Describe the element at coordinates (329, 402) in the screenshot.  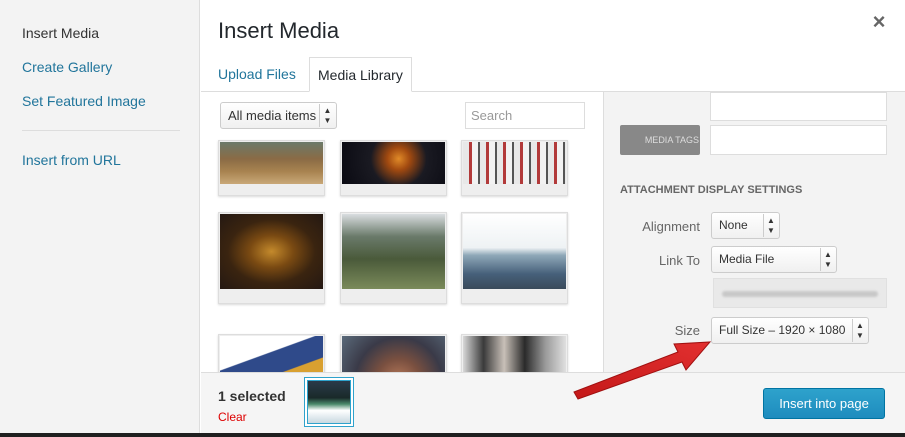
I see `selected-thumbnail` at that location.